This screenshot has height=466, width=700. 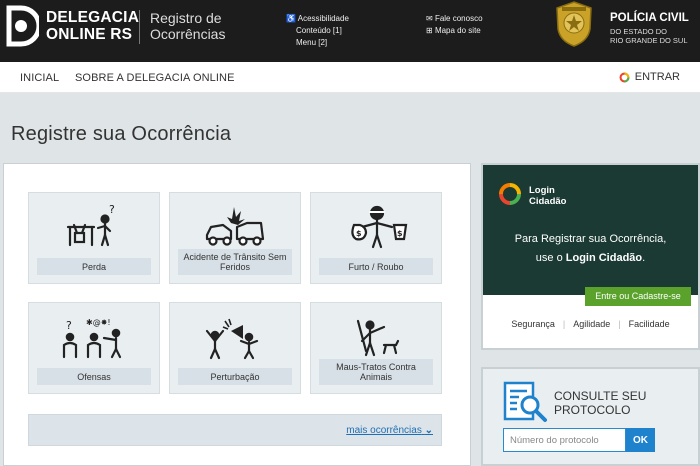 What do you see at coordinates (429, 30) in the screenshot?
I see `sitemap-icon: ⊞` at bounding box center [429, 30].